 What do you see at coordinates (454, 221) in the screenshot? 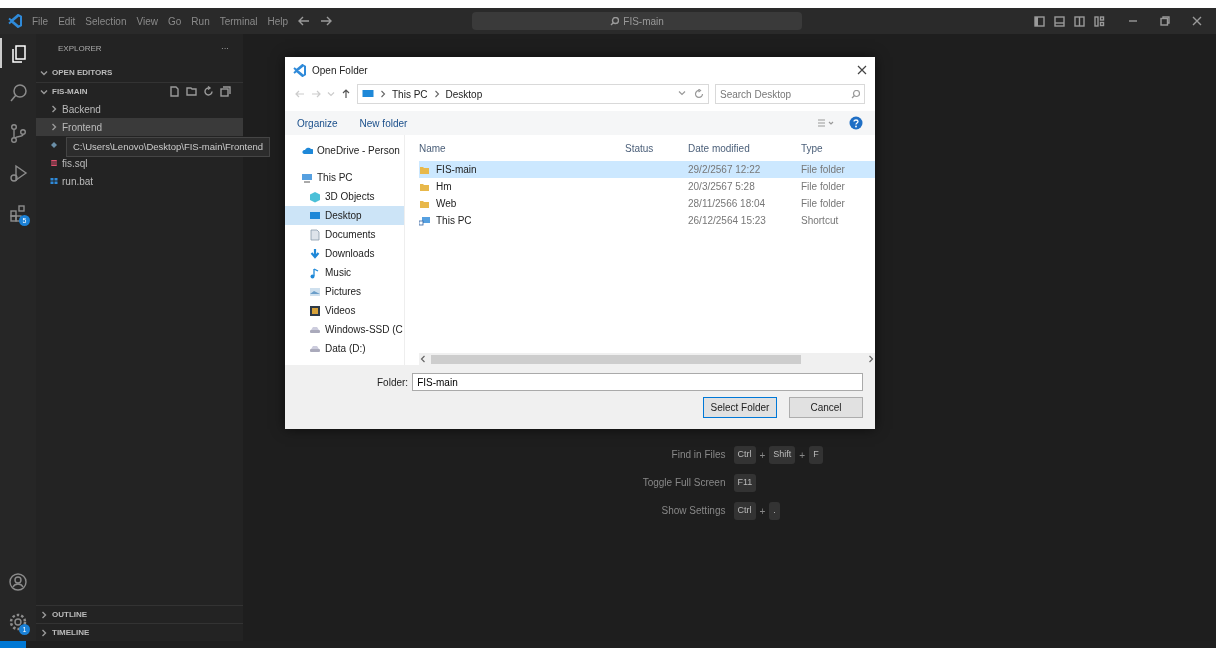
I see `file-name: This PC` at bounding box center [454, 221].